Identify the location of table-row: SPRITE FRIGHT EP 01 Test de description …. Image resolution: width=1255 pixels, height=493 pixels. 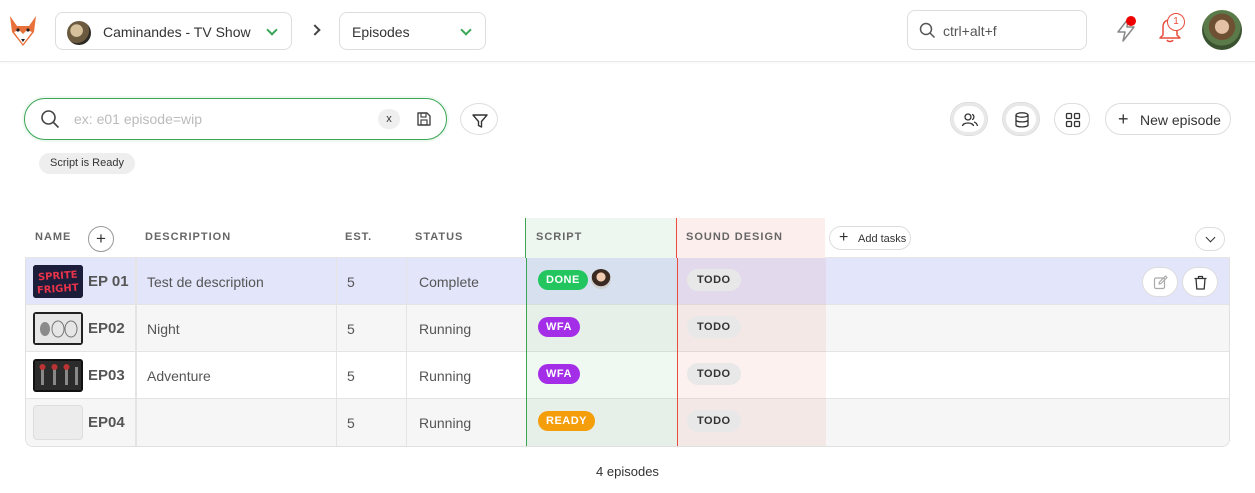
(627, 281).